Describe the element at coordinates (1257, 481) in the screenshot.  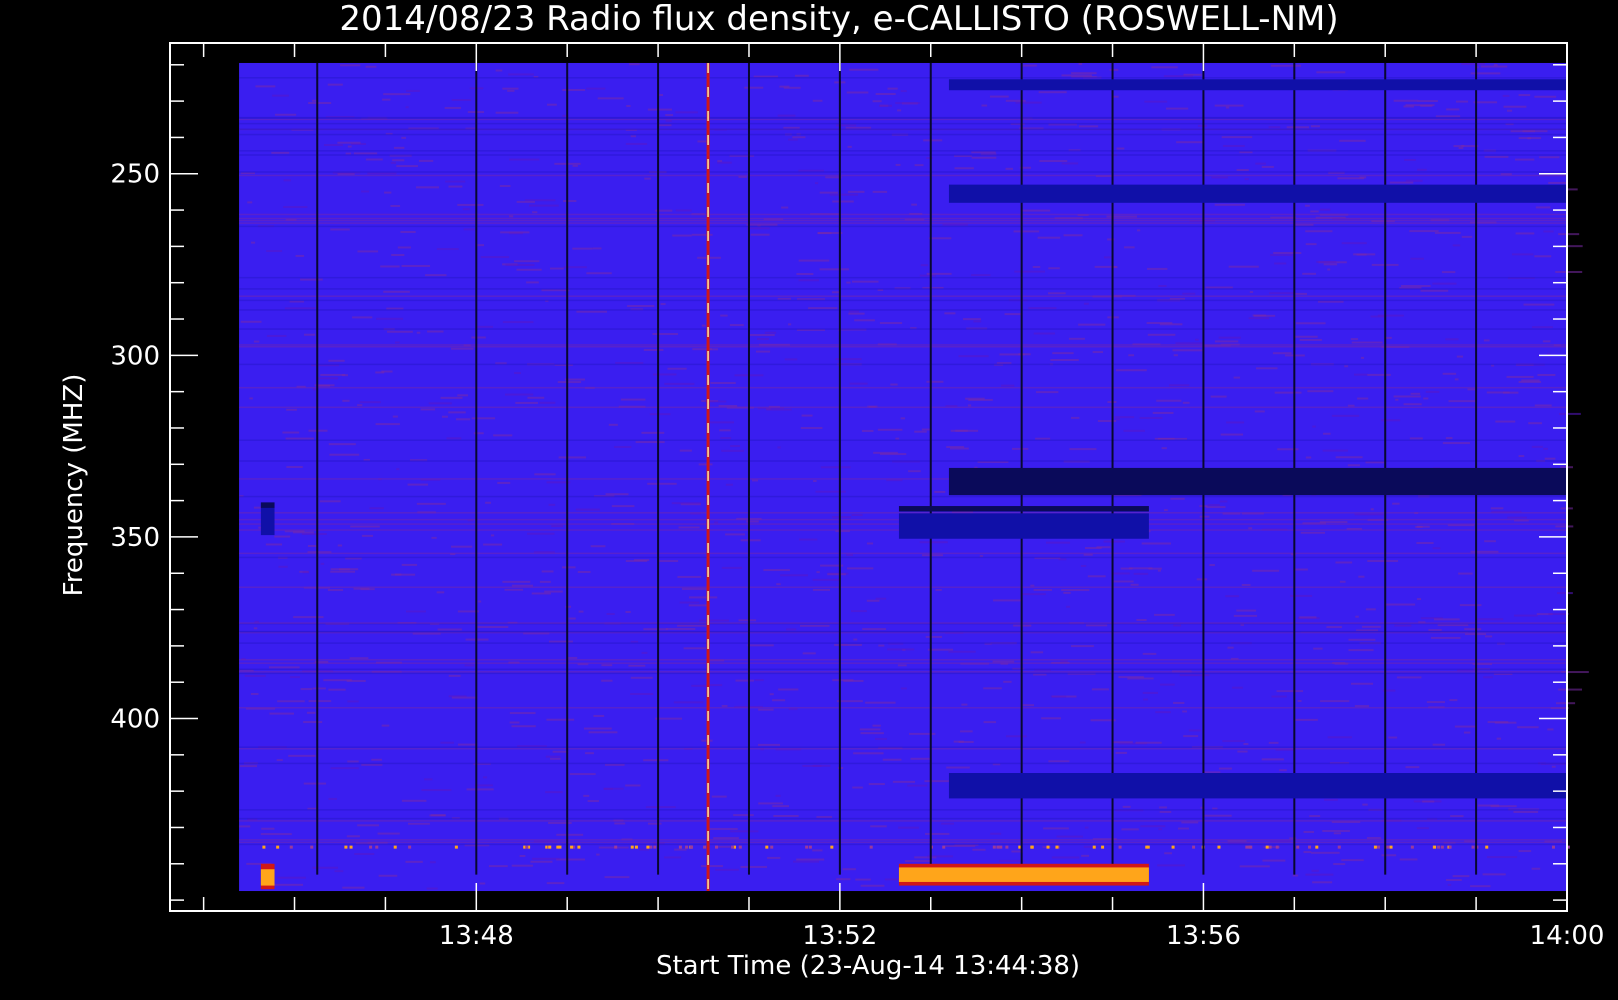
I see `feature-band` at that location.